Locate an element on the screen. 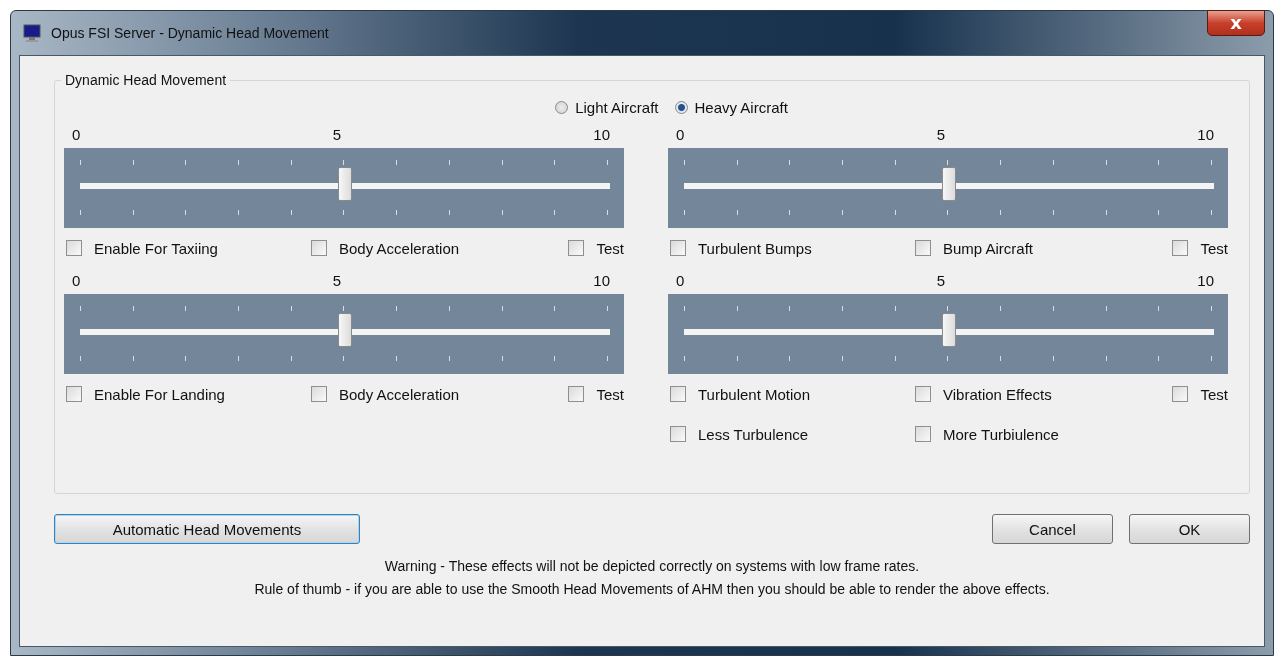  checkbox-label: Enable For Taxiing is located at coordinates (156, 248).